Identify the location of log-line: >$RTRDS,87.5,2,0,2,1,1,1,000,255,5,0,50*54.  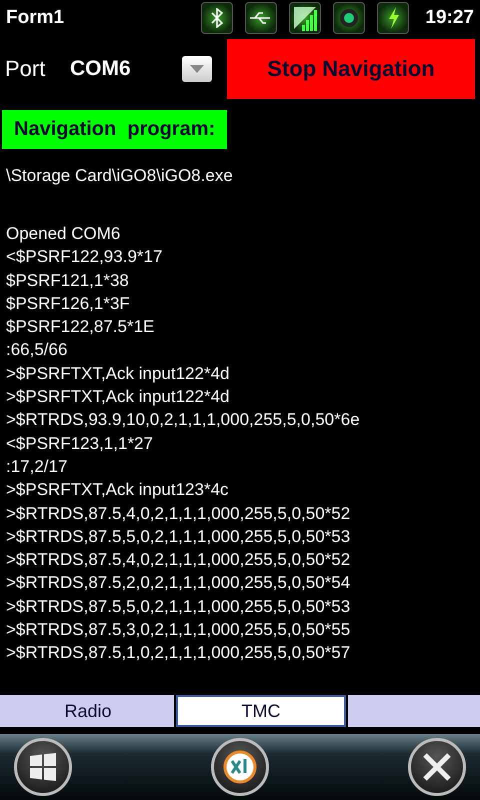
(179, 583).